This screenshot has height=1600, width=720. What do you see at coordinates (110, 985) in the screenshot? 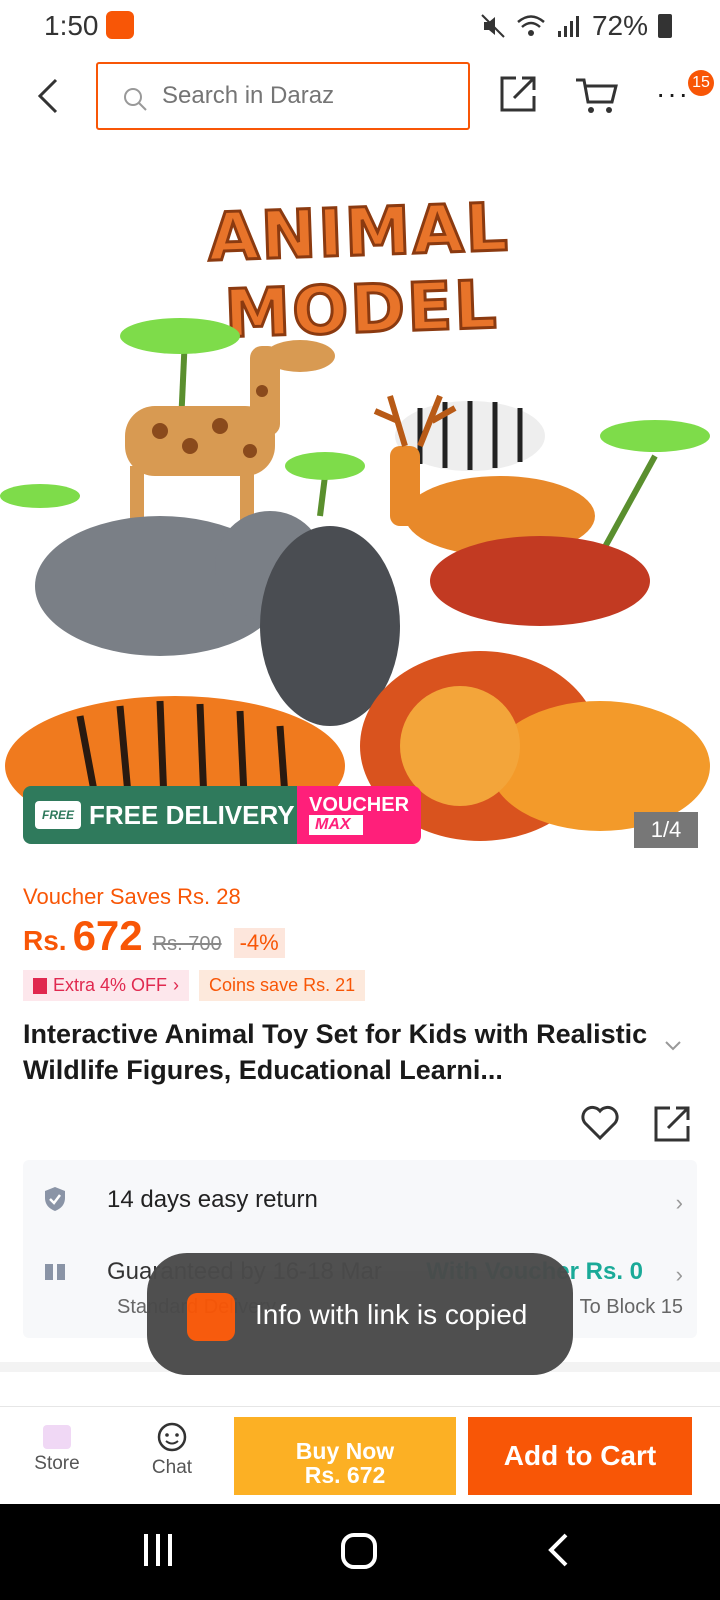
I see `extra-off-label: Extra 4% OFF` at bounding box center [110, 985].